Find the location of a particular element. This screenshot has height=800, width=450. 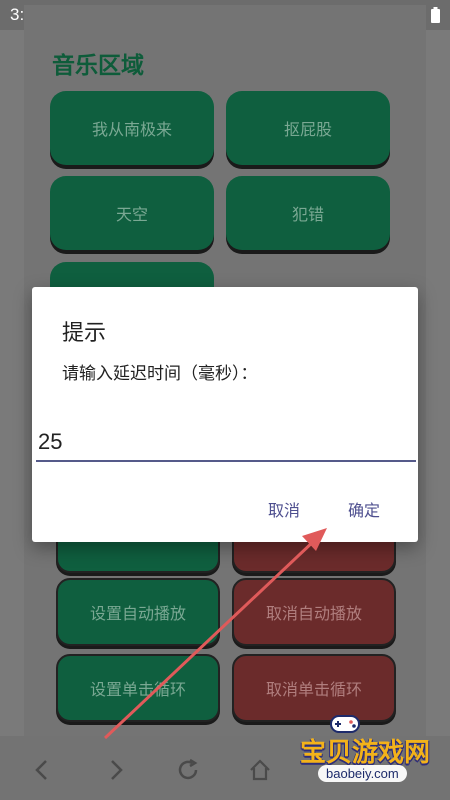

music-button-1: 我从南极来 is located at coordinates (132, 128).